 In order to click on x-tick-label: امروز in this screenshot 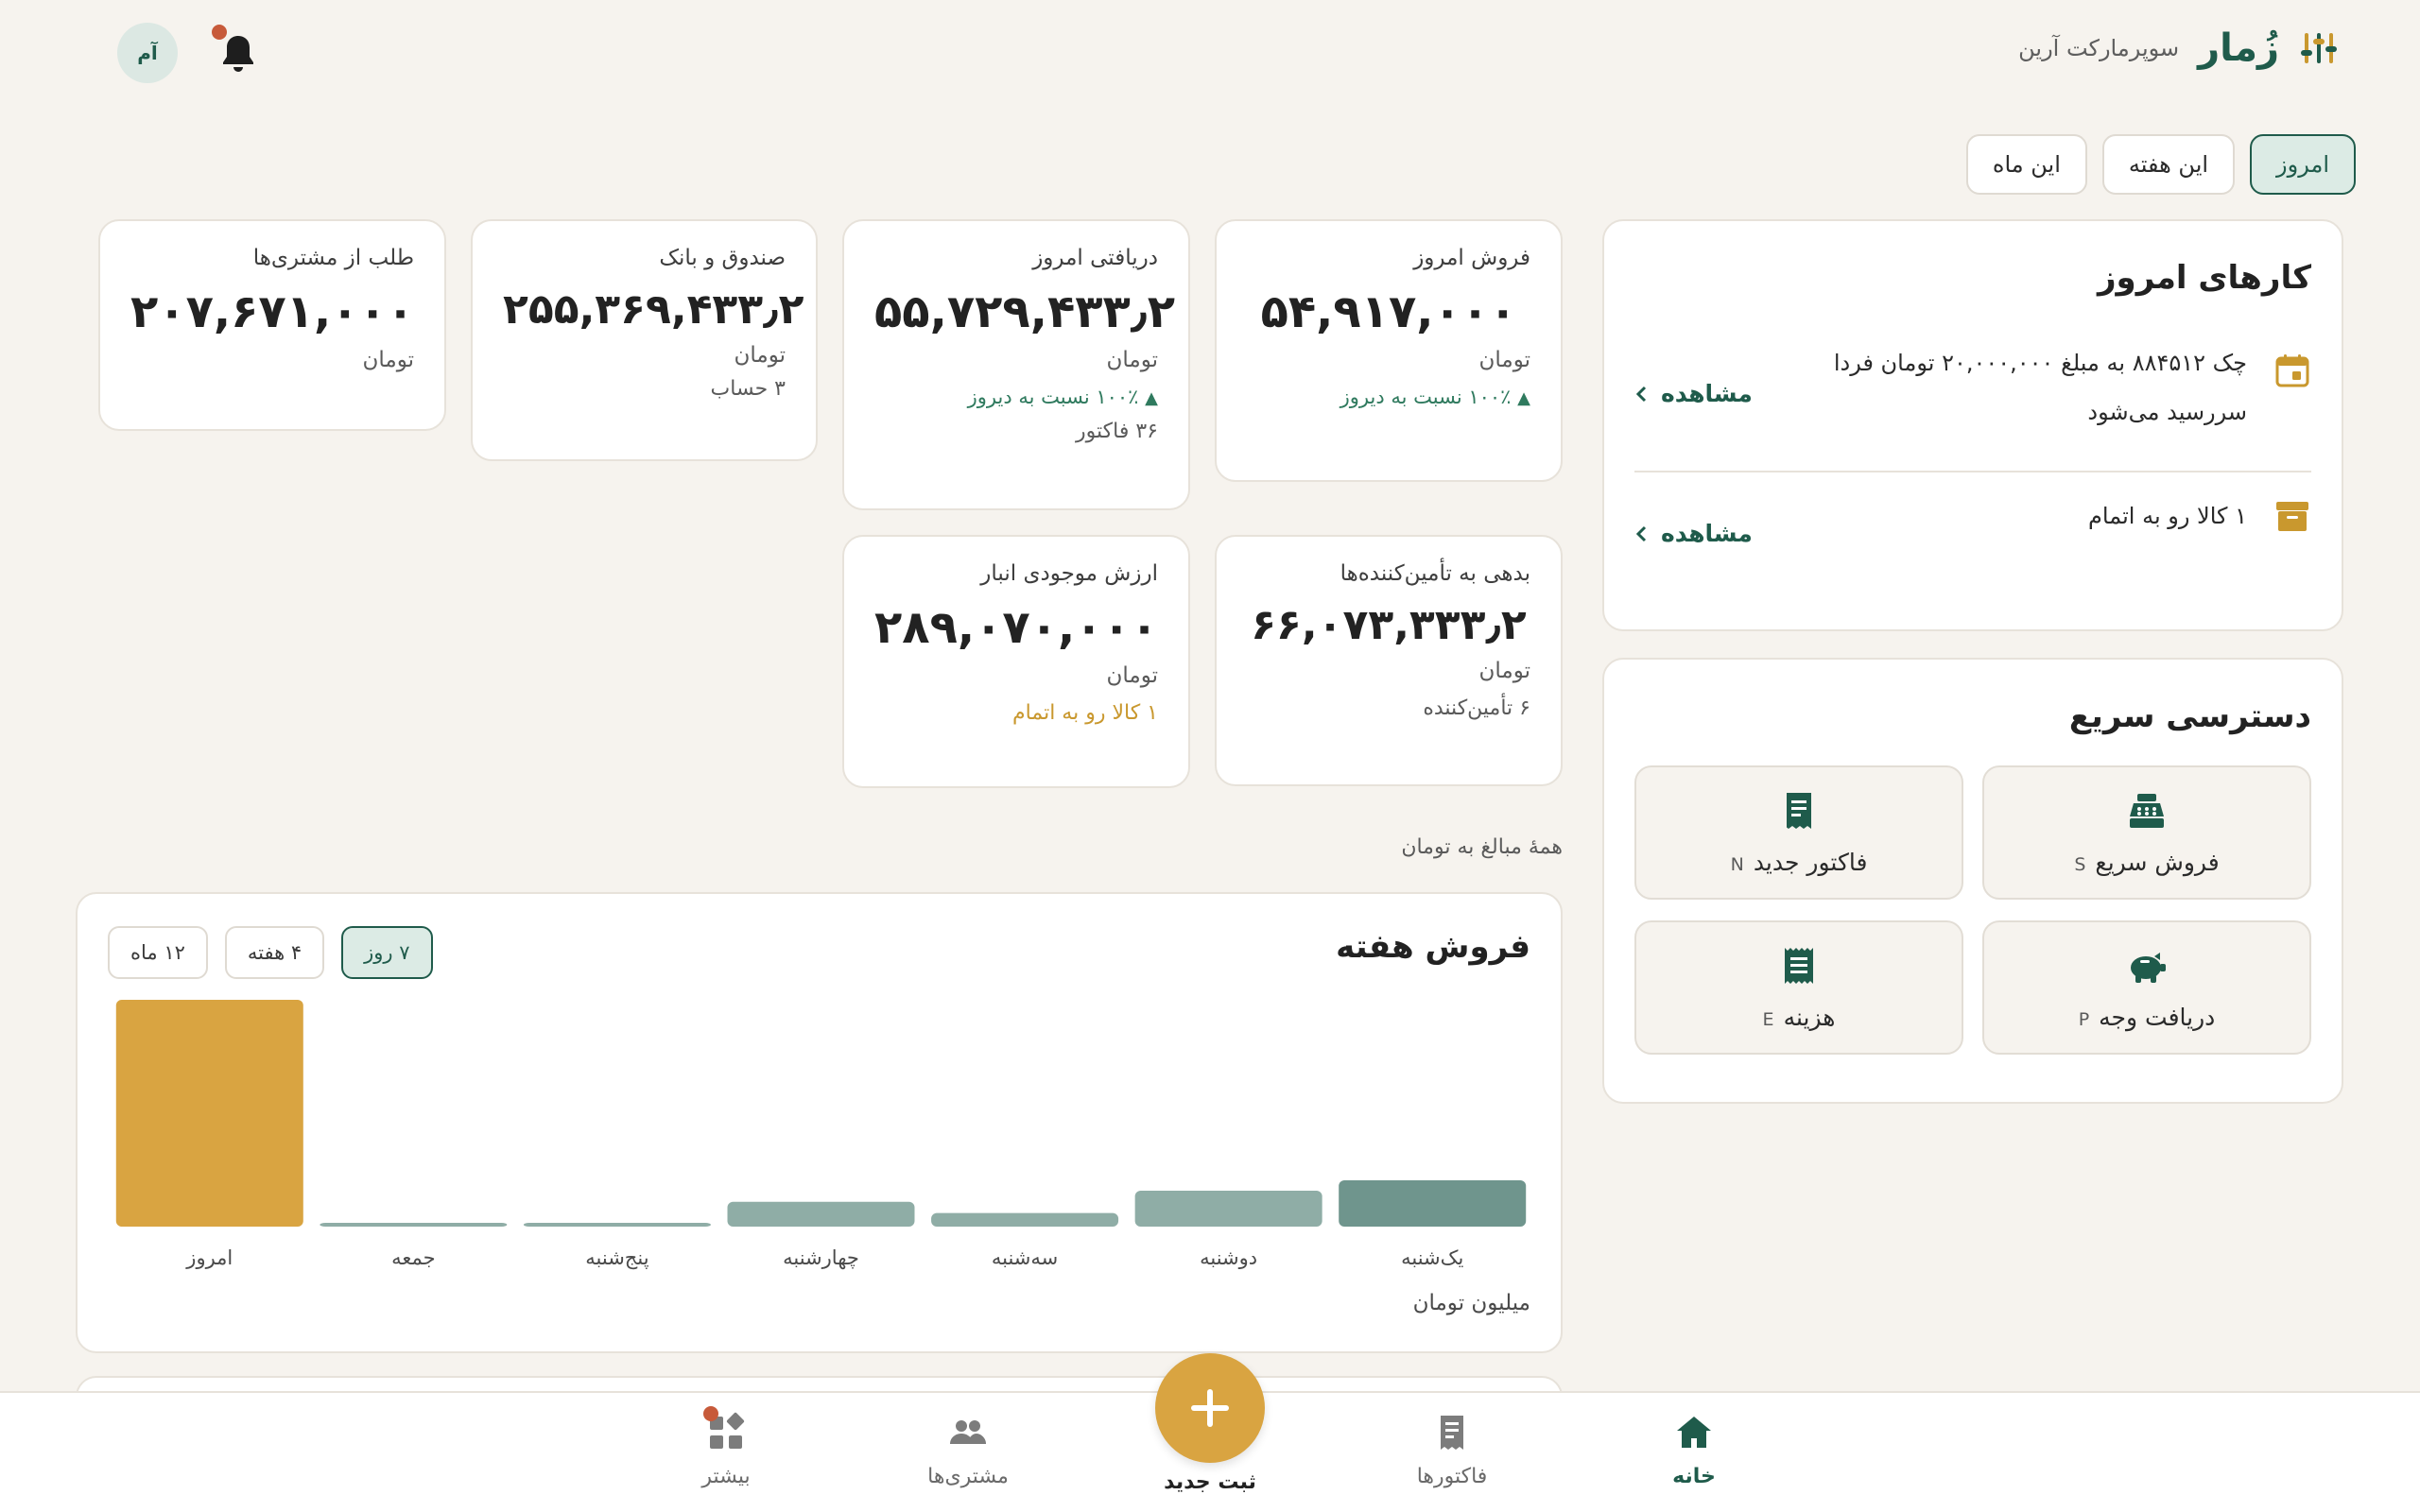, I will do `click(209, 1257)`.